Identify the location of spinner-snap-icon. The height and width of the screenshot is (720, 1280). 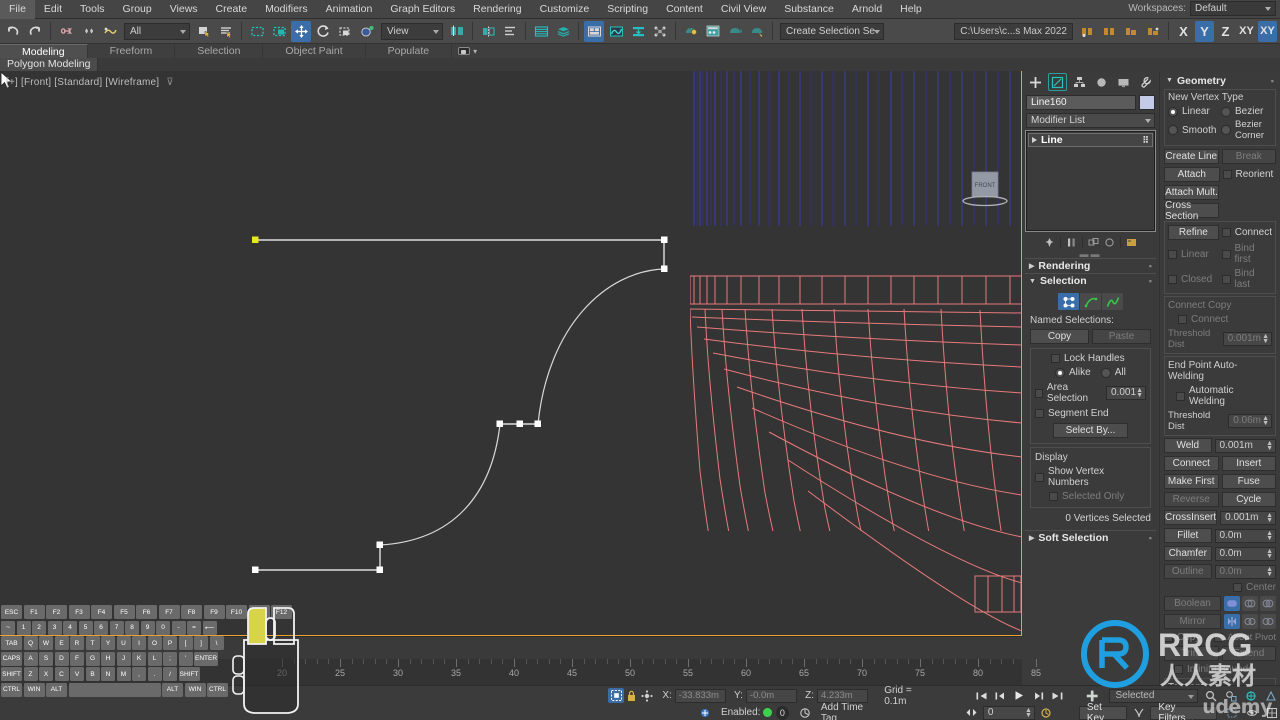
(1153, 31).